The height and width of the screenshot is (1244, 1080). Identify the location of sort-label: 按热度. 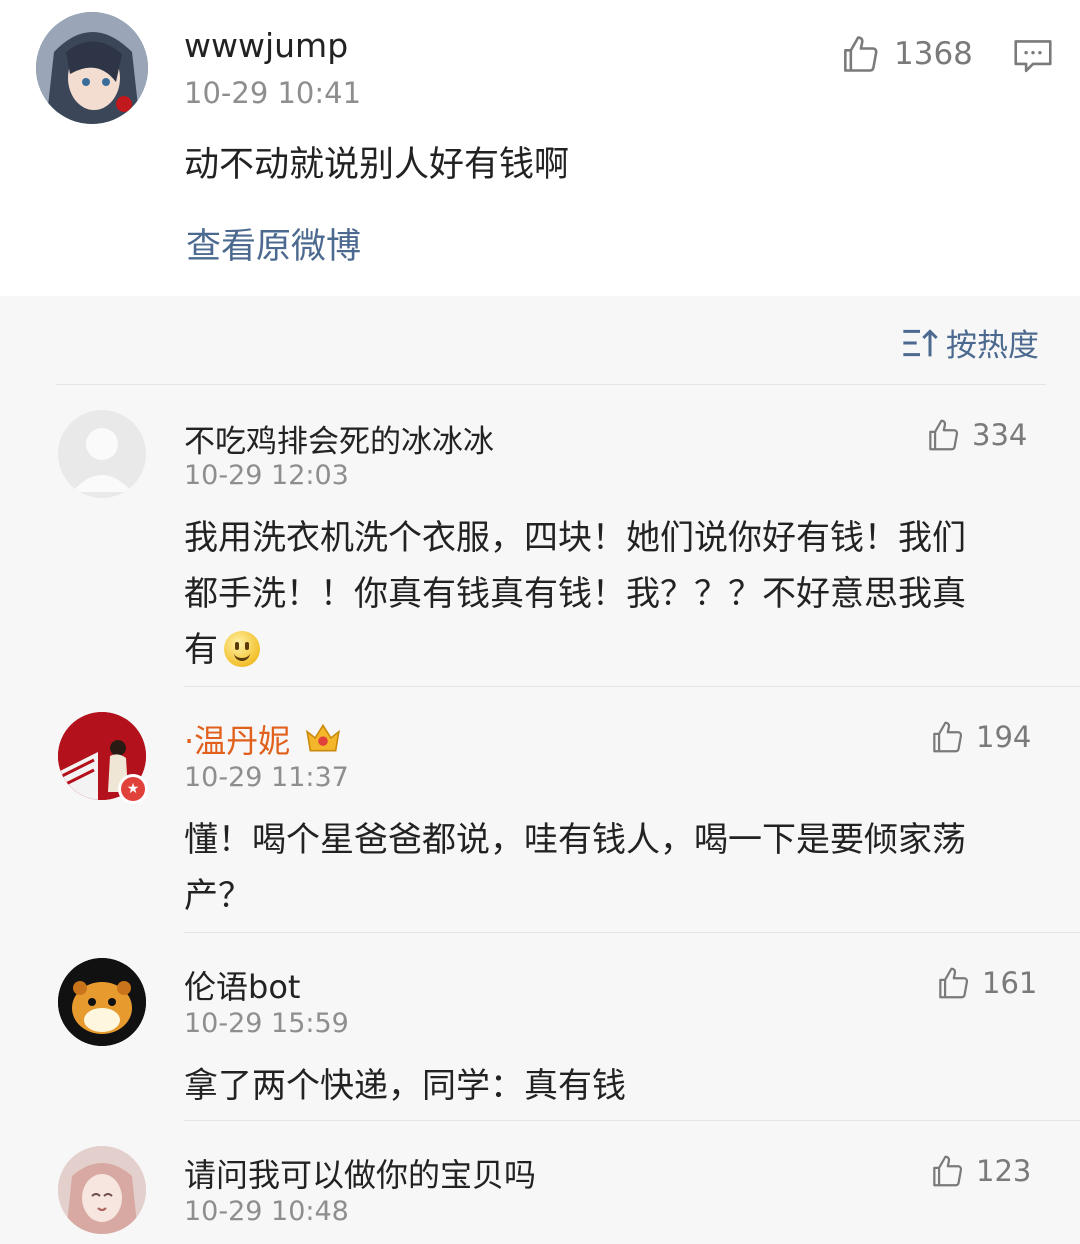
(992, 346).